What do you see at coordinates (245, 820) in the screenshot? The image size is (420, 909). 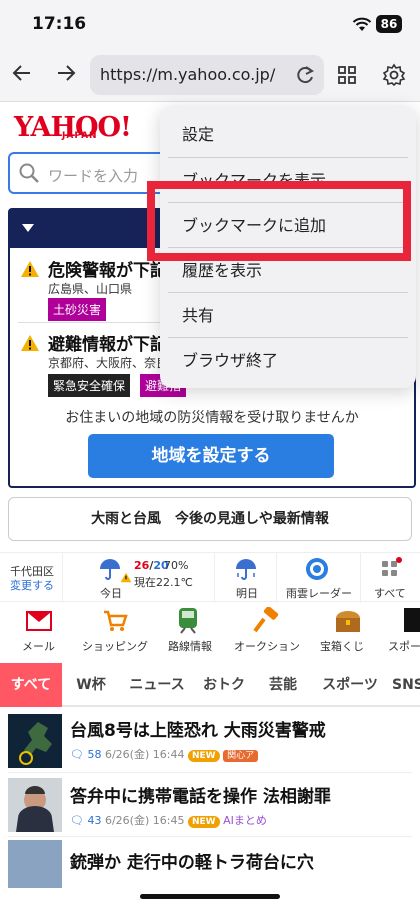 I see `ai-summary-badge: AIまとめ` at bounding box center [245, 820].